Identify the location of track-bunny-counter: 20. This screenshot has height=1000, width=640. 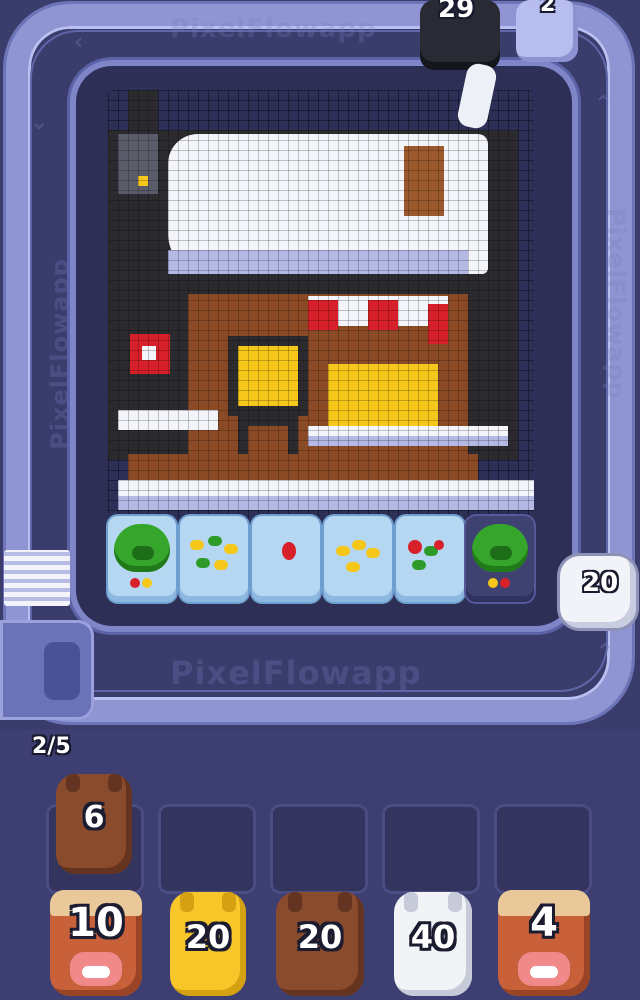
(600, 583).